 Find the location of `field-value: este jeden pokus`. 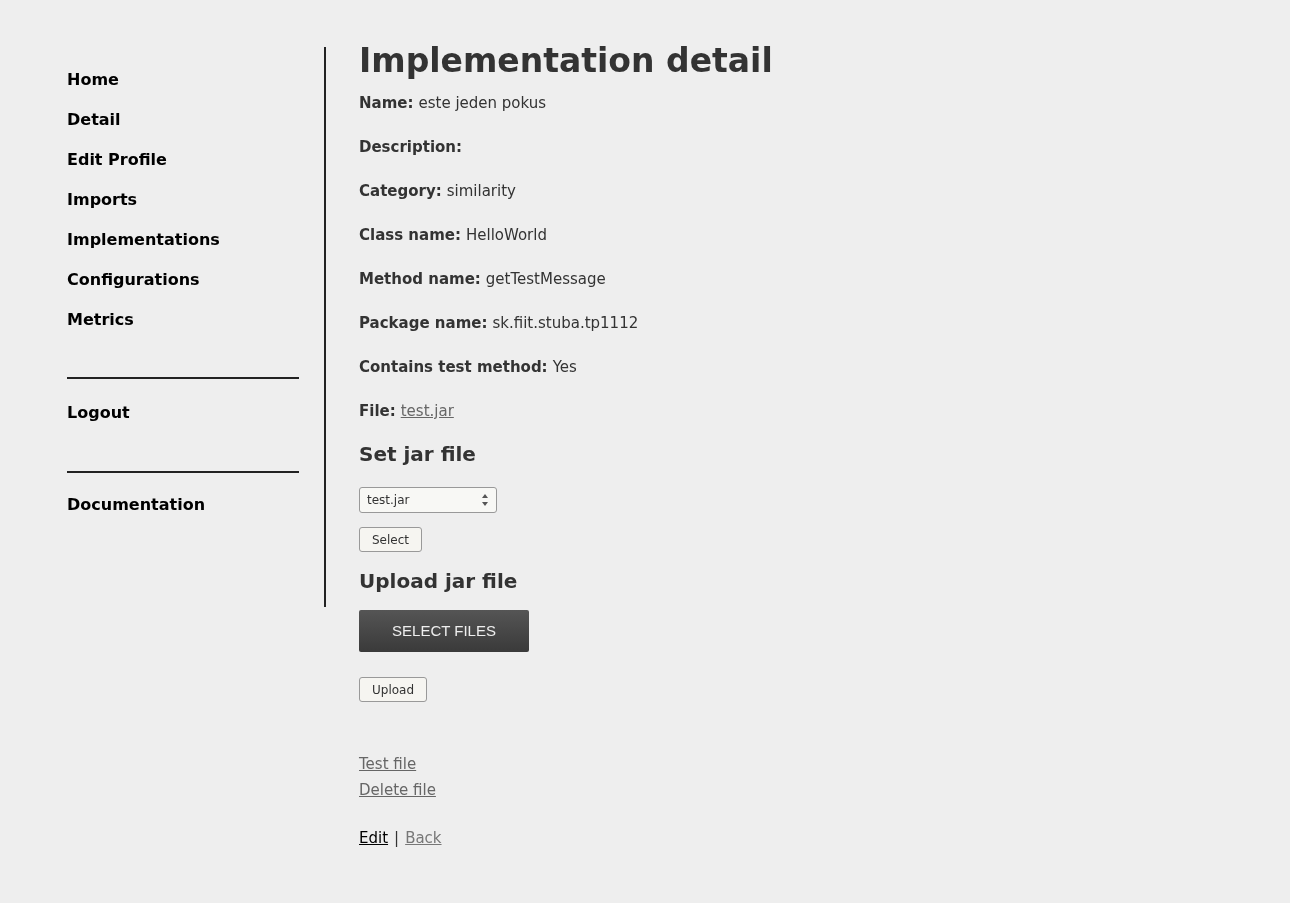

field-value: este jeden pokus is located at coordinates (482, 103).